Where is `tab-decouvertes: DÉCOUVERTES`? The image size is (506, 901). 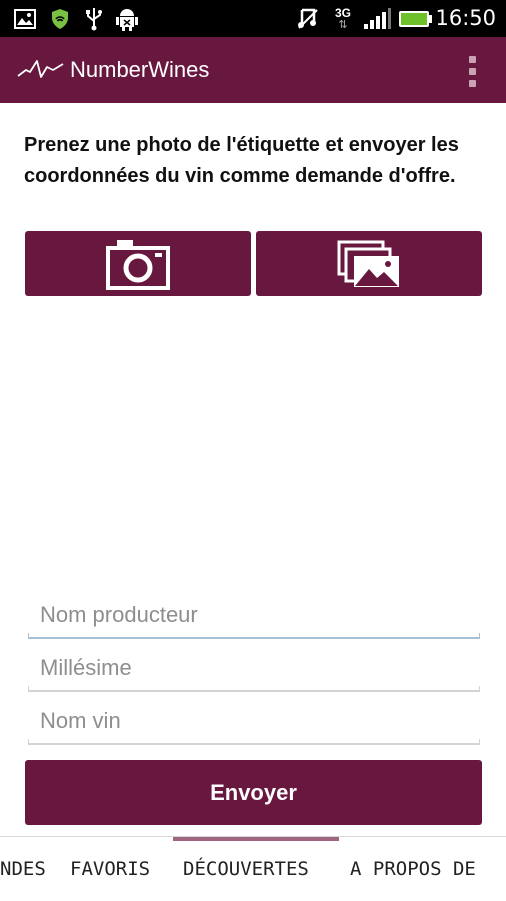 tab-decouvertes: DÉCOUVERTES is located at coordinates (246, 869).